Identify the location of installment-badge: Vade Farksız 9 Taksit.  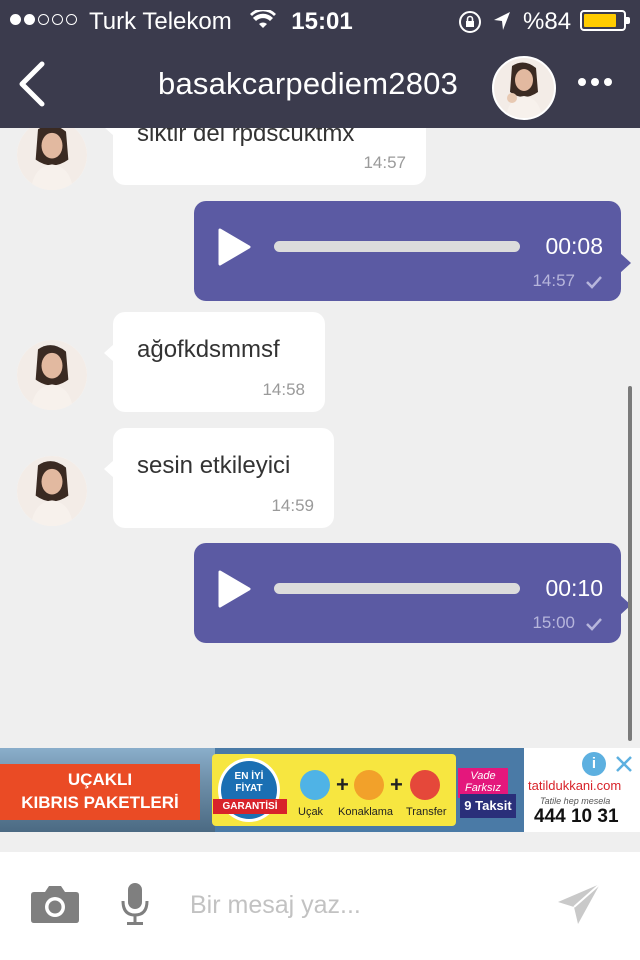
(489, 797).